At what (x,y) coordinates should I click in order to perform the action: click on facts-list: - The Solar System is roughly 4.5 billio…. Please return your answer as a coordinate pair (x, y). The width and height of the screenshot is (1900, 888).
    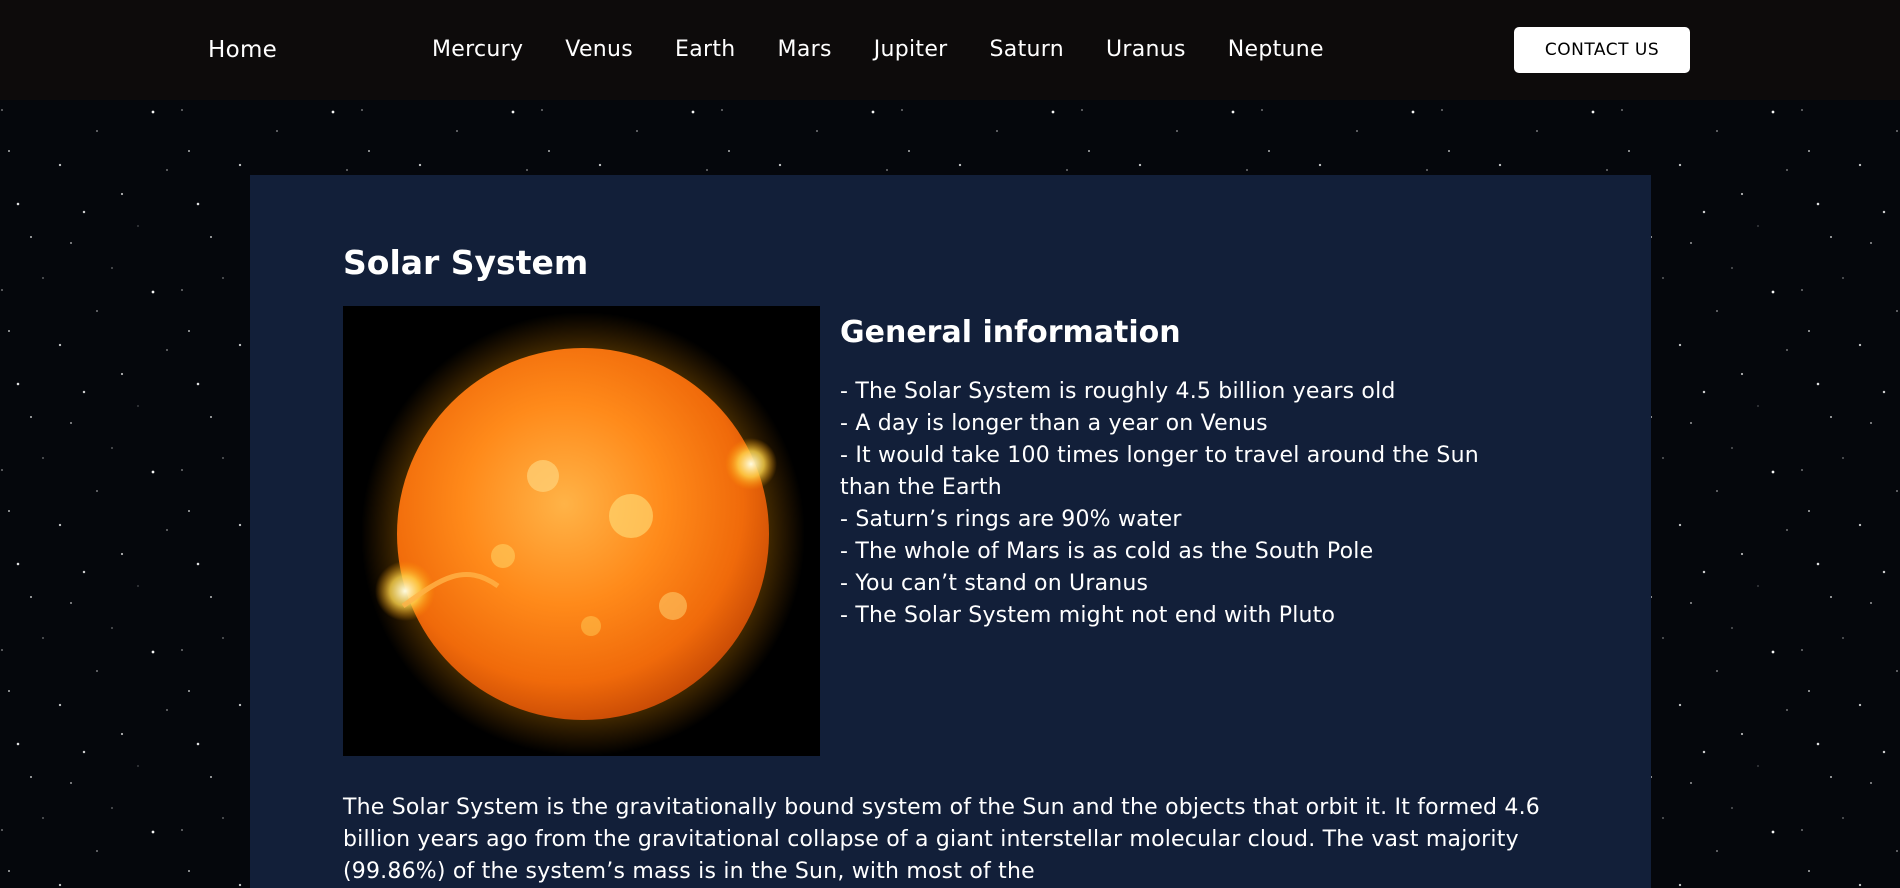
    Looking at the image, I should click on (1180, 504).